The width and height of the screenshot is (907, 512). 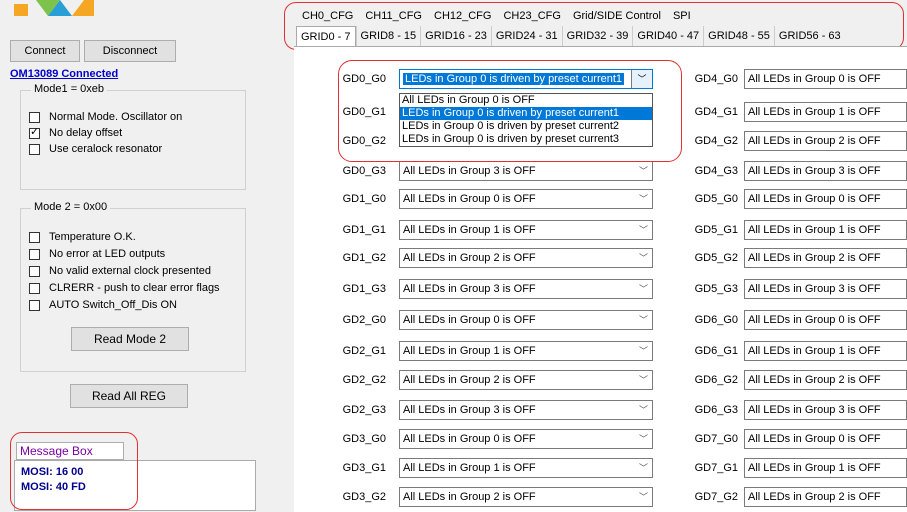 What do you see at coordinates (716, 79) in the screenshot?
I see `row-label: GD4_G0` at bounding box center [716, 79].